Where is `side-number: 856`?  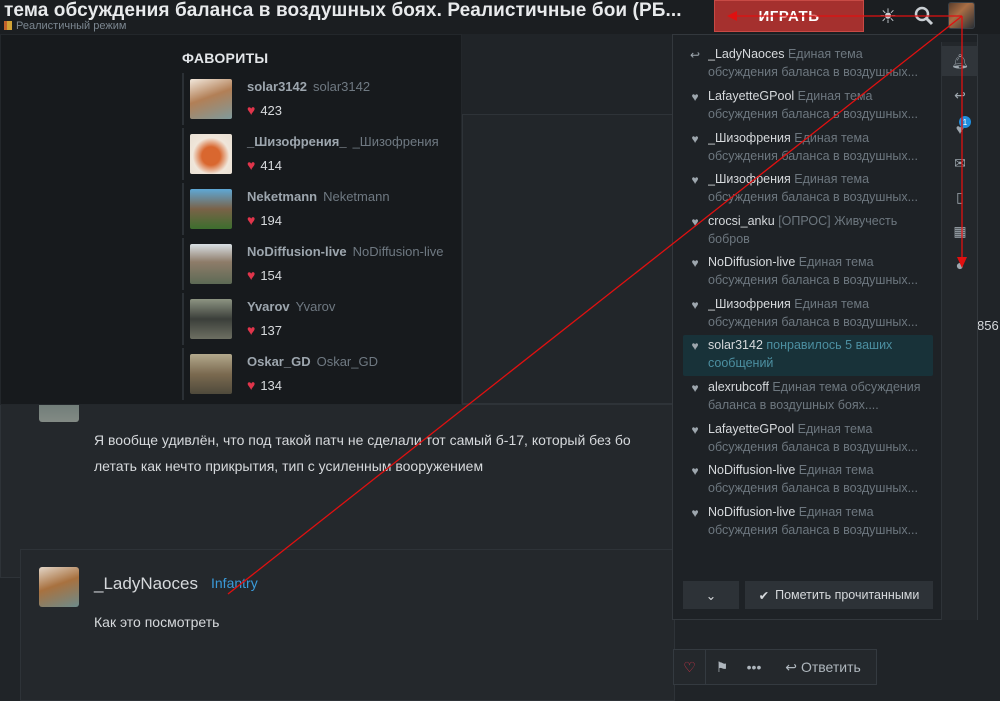 side-number: 856 is located at coordinates (988, 325).